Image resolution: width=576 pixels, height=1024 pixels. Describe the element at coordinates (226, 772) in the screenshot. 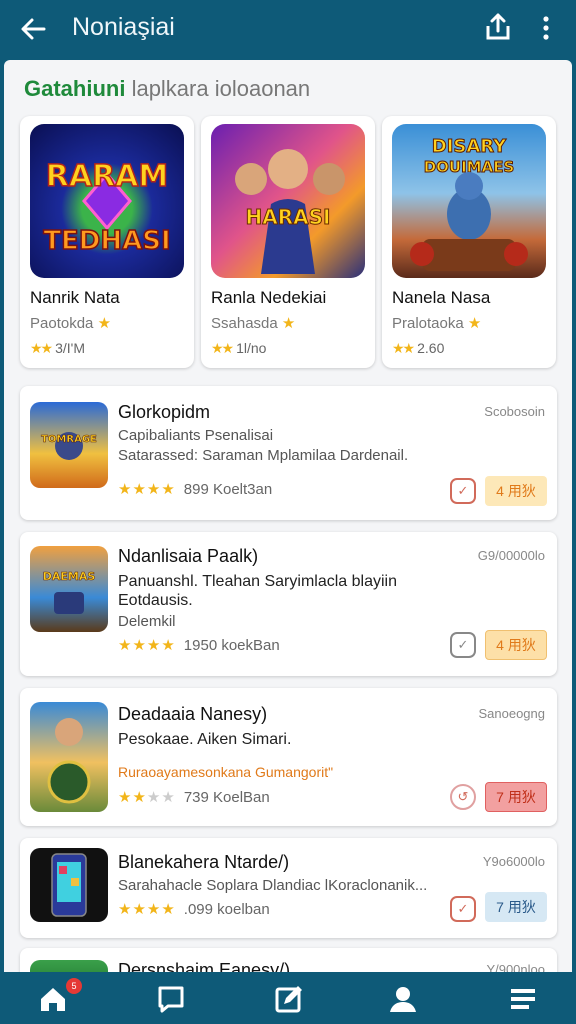

I see `app-promo: Ruraoayamesonkana Gumangorit"` at that location.